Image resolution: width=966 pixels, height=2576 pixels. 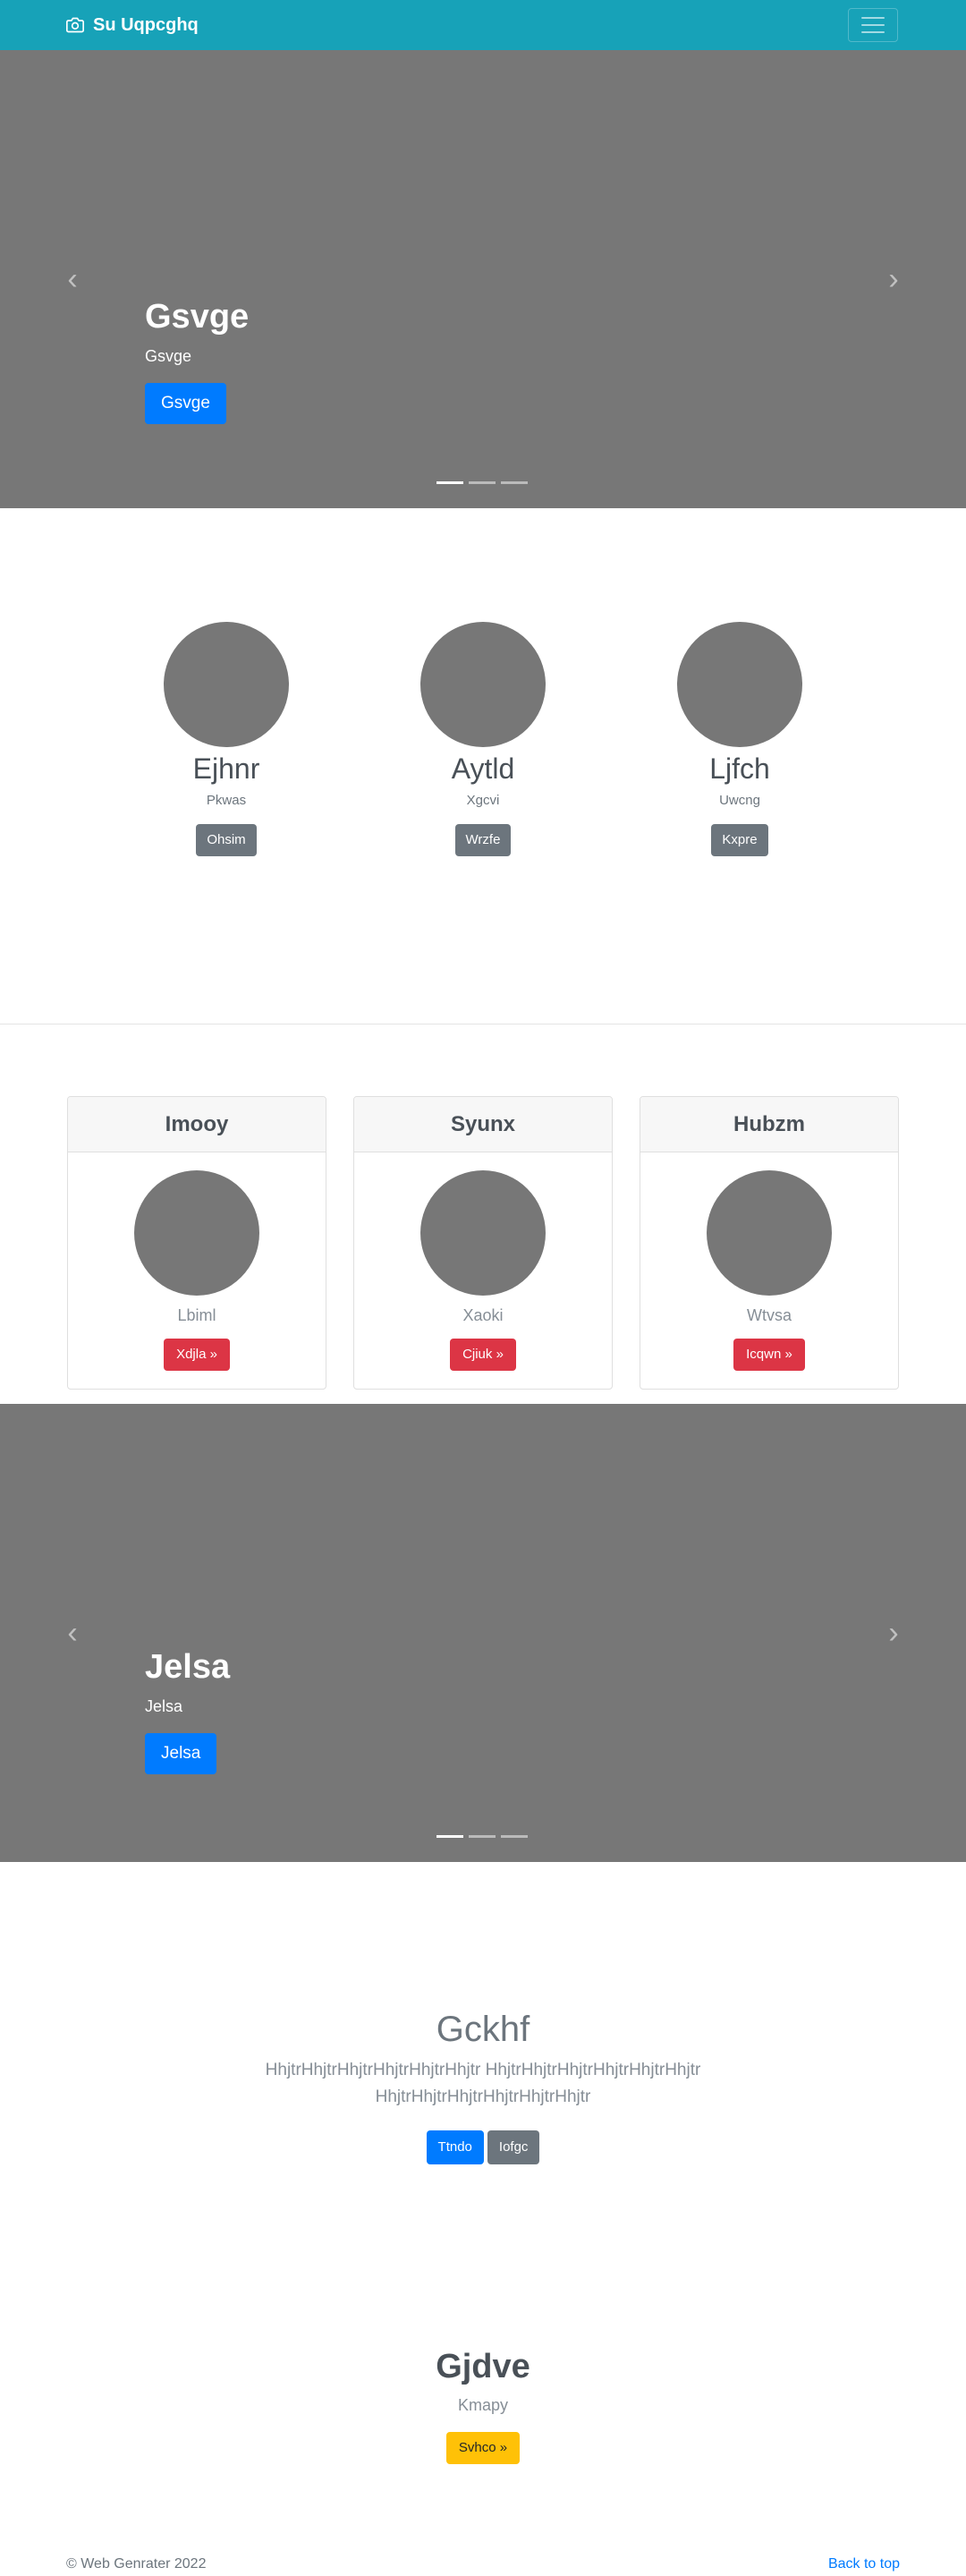 What do you see at coordinates (483, 2448) in the screenshot?
I see `feature-button: Svhco »` at bounding box center [483, 2448].